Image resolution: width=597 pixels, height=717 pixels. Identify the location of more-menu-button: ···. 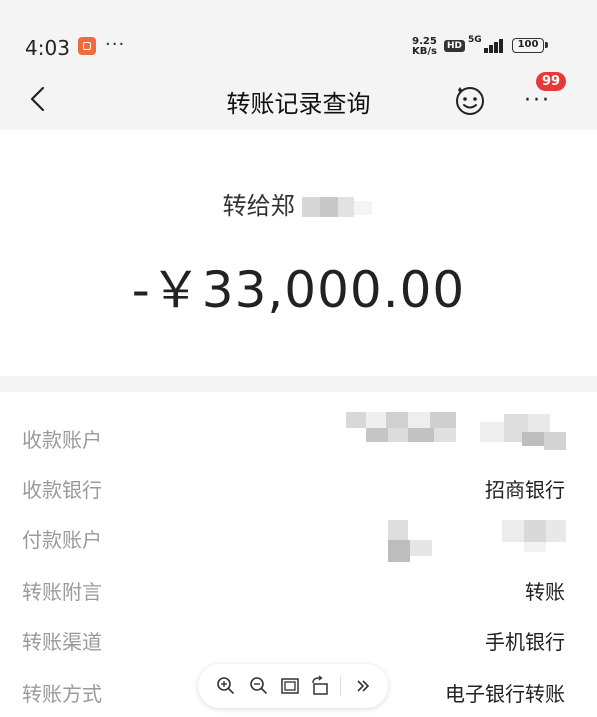
(537, 100).